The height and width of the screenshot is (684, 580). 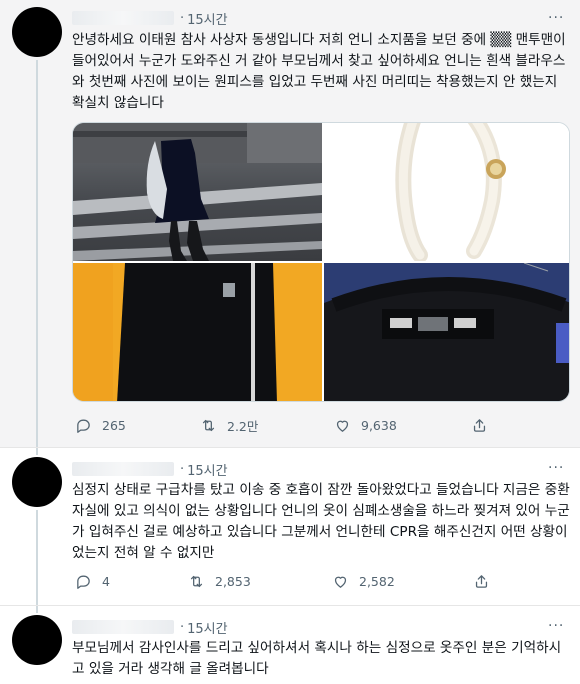 What do you see at coordinates (100, 425) in the screenshot?
I see `reply-button: 265` at bounding box center [100, 425].